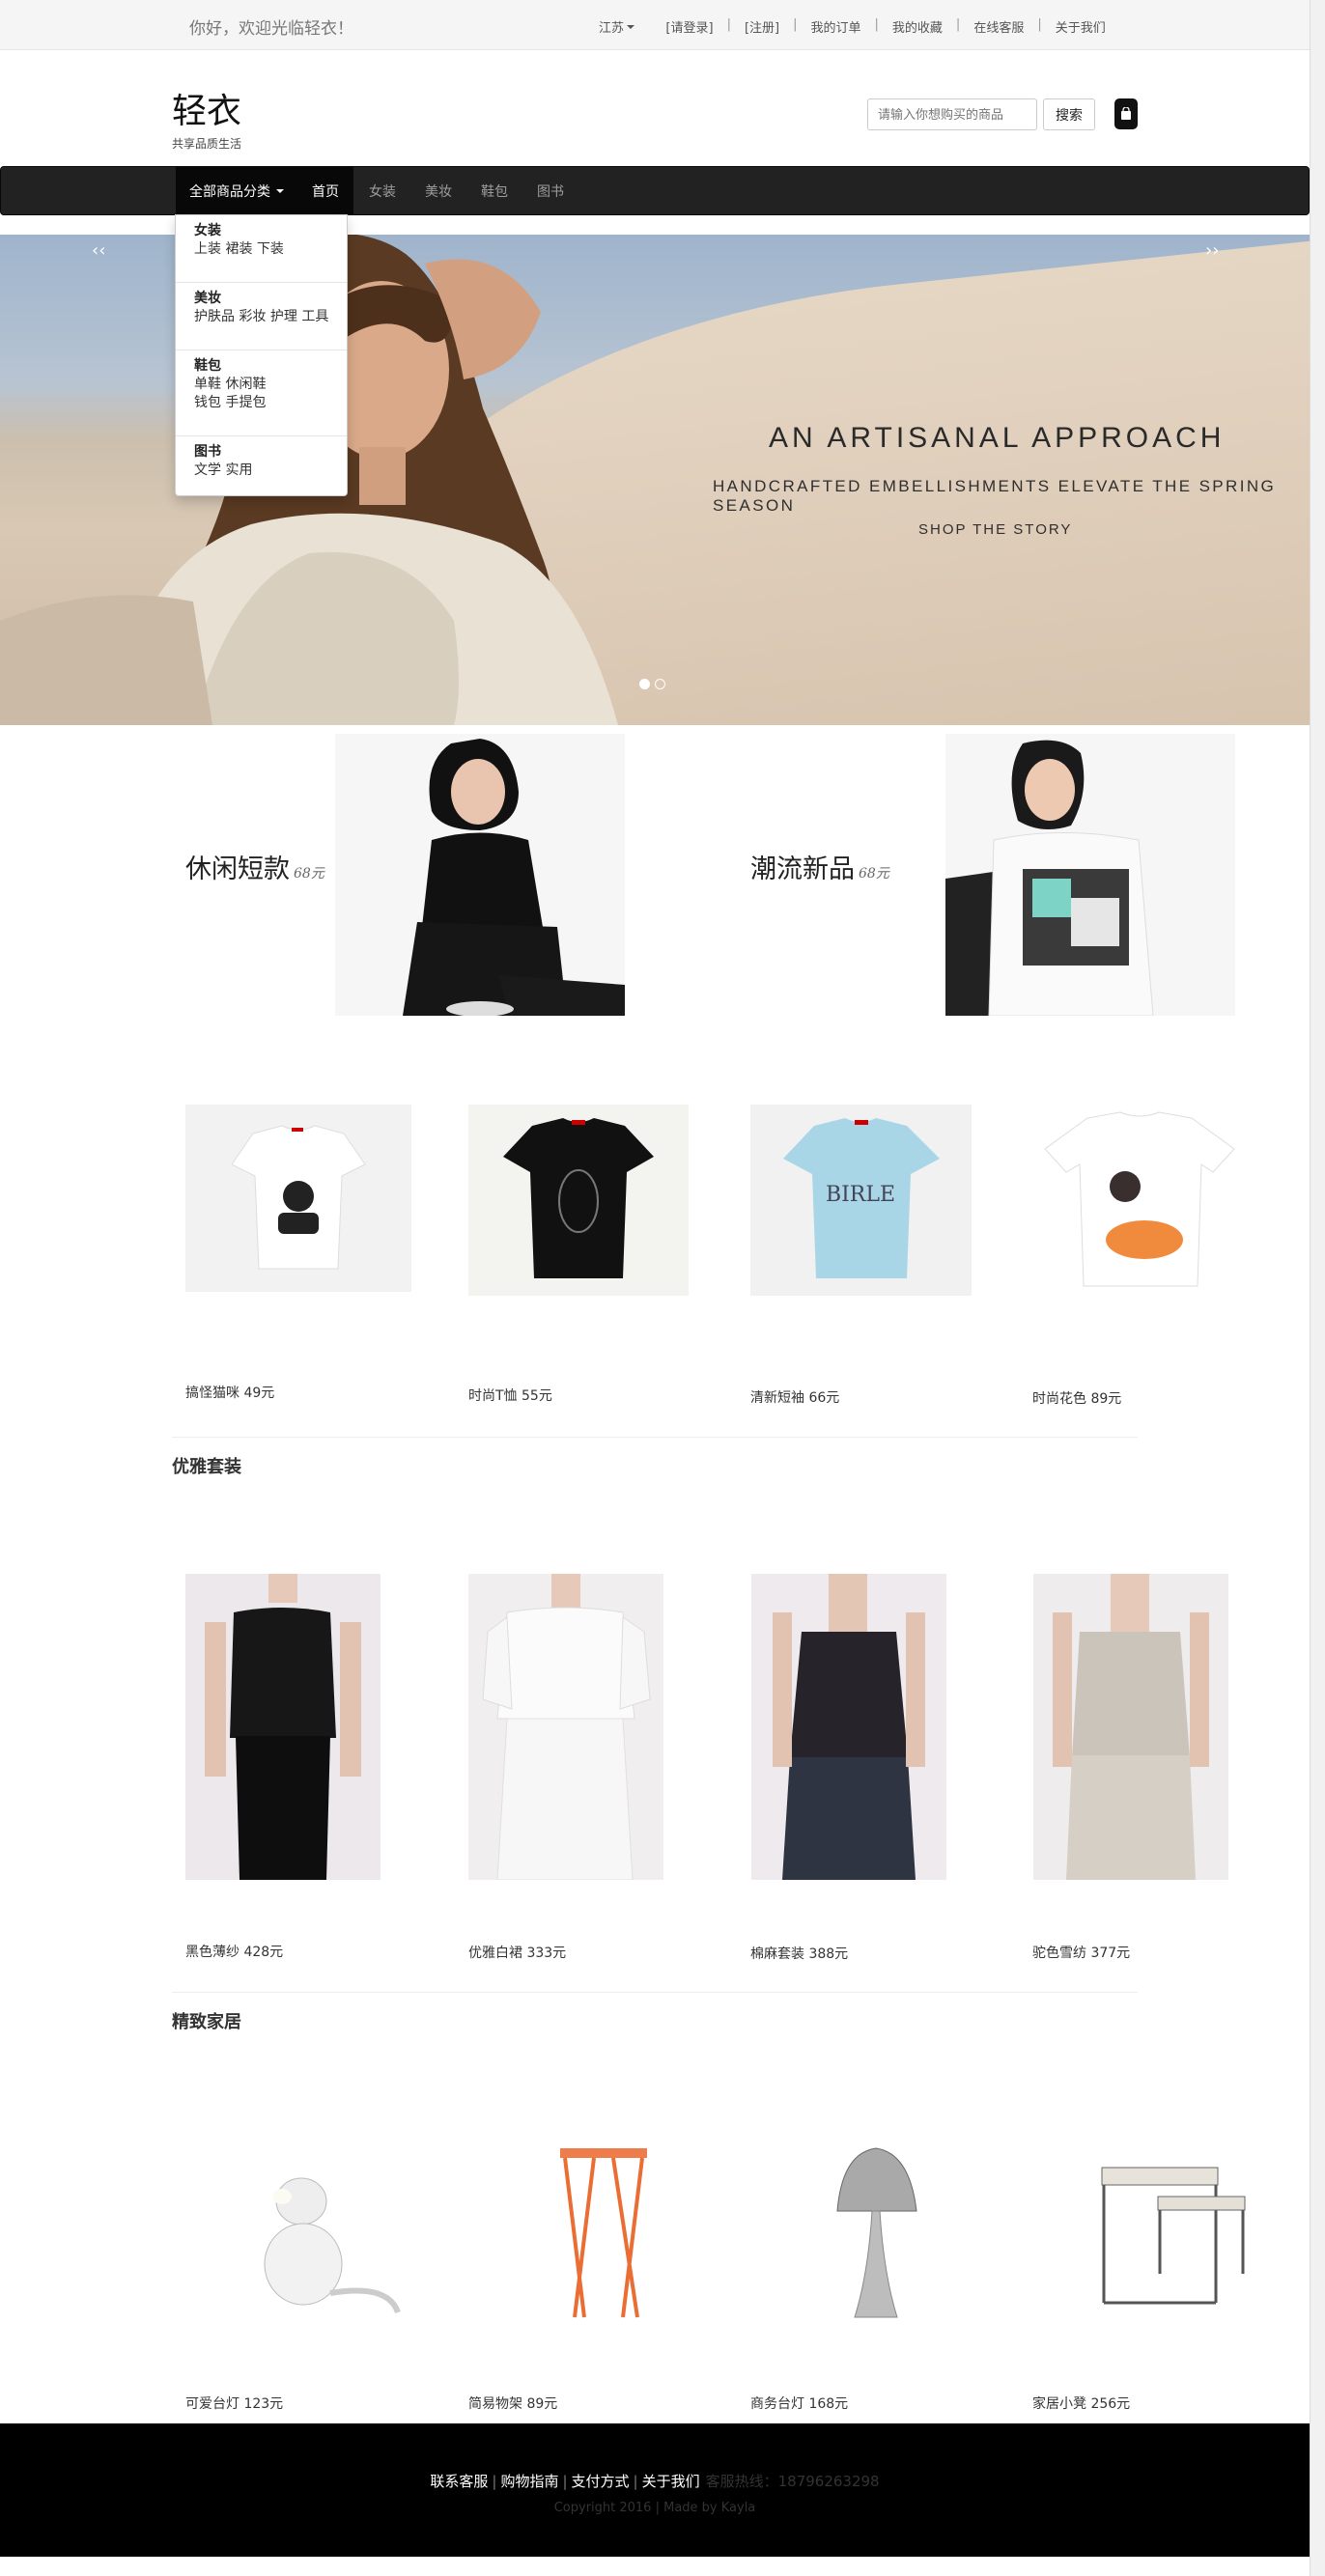  I want to click on product-label: 驼色雪纺 377元, so click(1081, 1953).